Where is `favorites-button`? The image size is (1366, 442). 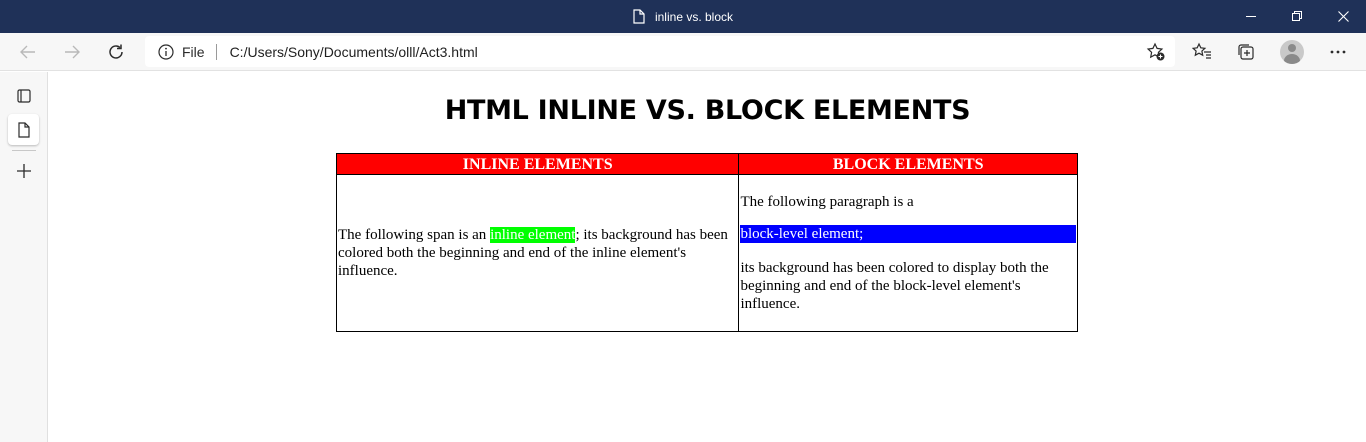
favorites-button is located at coordinates (1202, 52).